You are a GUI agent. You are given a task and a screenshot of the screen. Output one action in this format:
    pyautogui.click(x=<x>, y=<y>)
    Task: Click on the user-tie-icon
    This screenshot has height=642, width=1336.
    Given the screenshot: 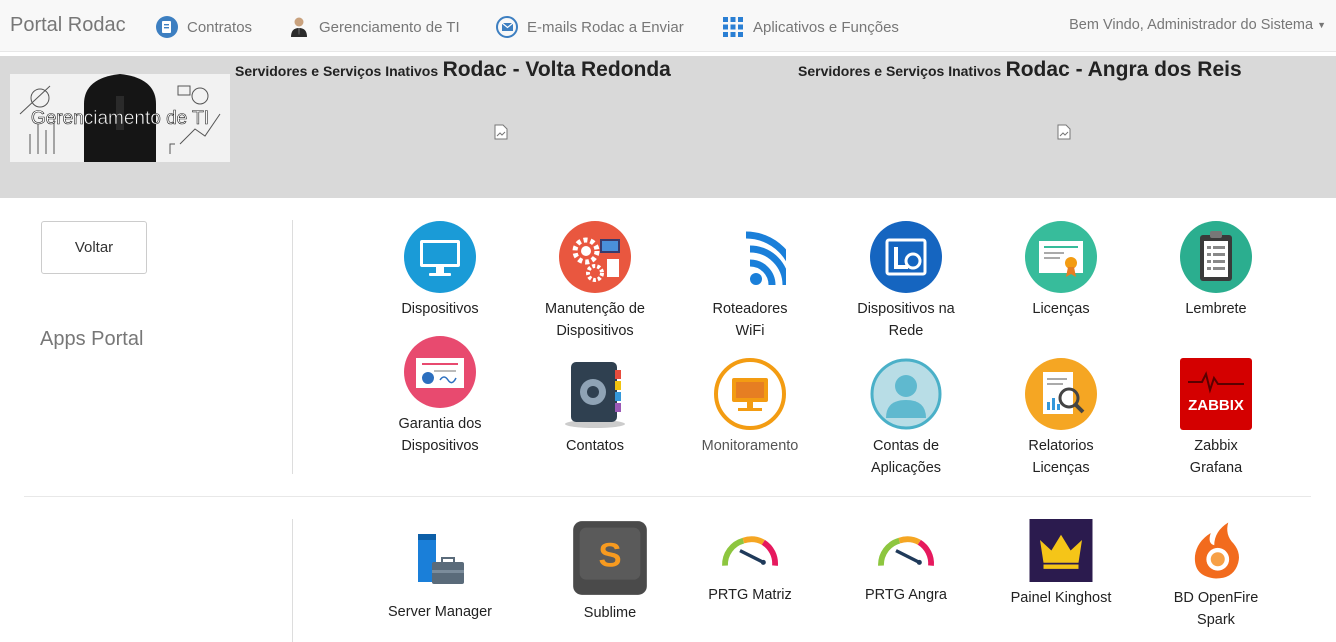 What is the action you would take?
    pyautogui.click(x=299, y=27)
    